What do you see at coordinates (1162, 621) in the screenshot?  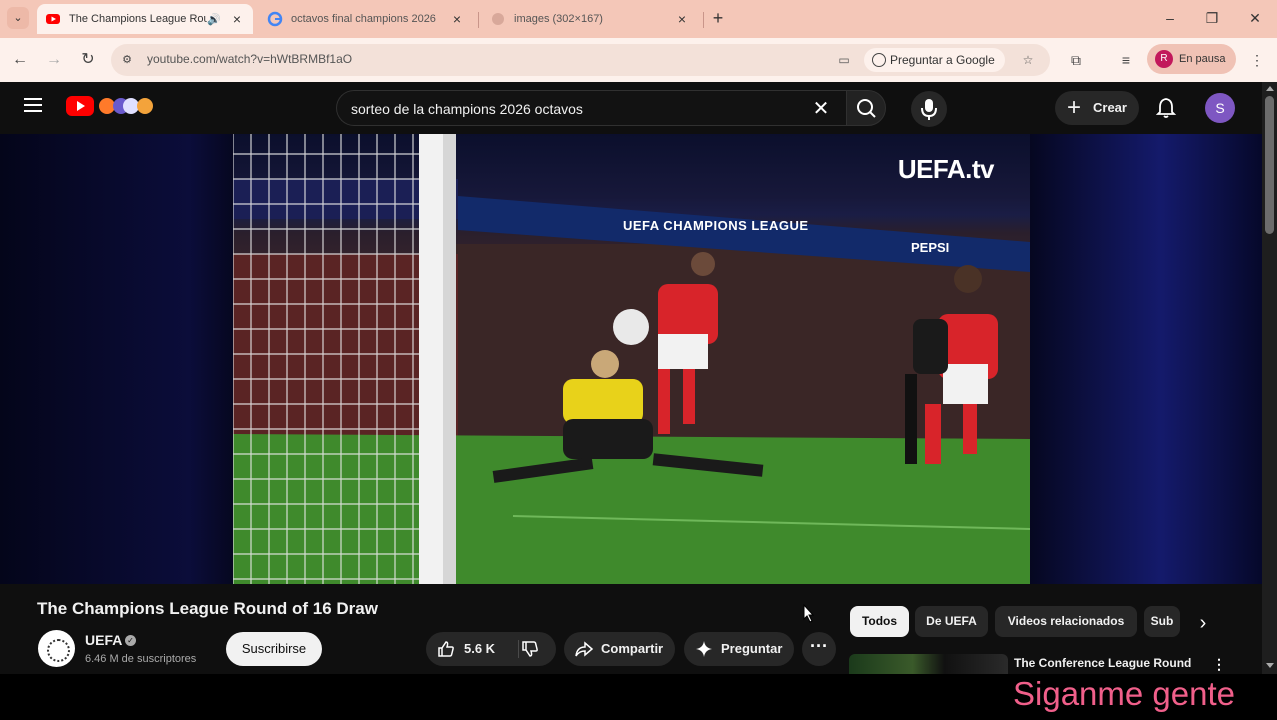 I see `chip-sub: Sub` at bounding box center [1162, 621].